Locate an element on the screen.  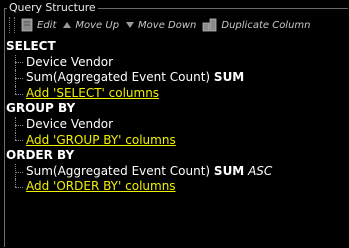
toolbar: Edit Move Up Move Down Duplicate Column is located at coordinates (179, 25).